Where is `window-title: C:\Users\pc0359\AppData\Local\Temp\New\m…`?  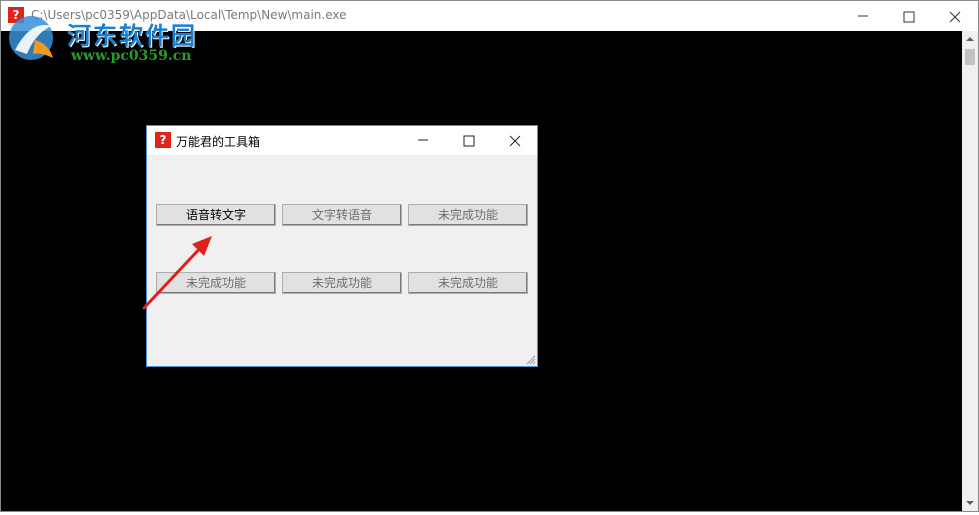 window-title: C:\Users\pc0359\AppData\Local\Temp\New\m… is located at coordinates (189, 15).